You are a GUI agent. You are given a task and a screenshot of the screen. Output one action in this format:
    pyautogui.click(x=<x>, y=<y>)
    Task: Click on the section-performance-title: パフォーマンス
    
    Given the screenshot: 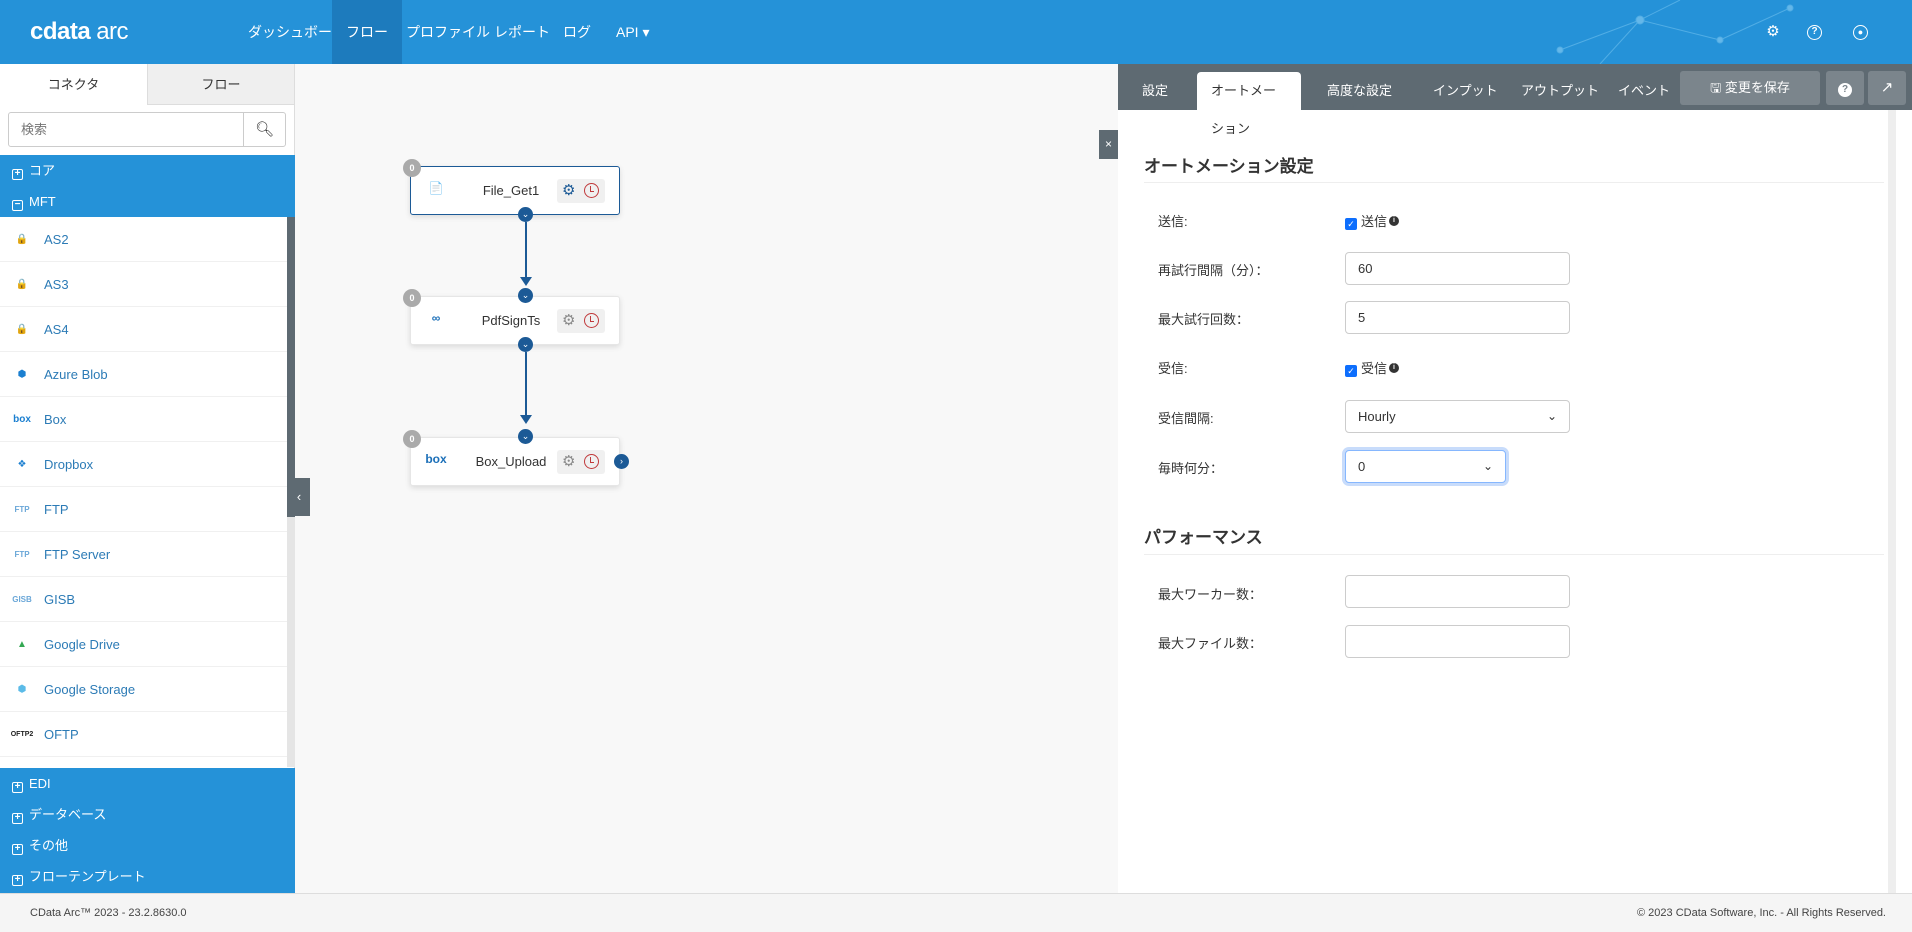 What is the action you would take?
    pyautogui.click(x=1203, y=537)
    